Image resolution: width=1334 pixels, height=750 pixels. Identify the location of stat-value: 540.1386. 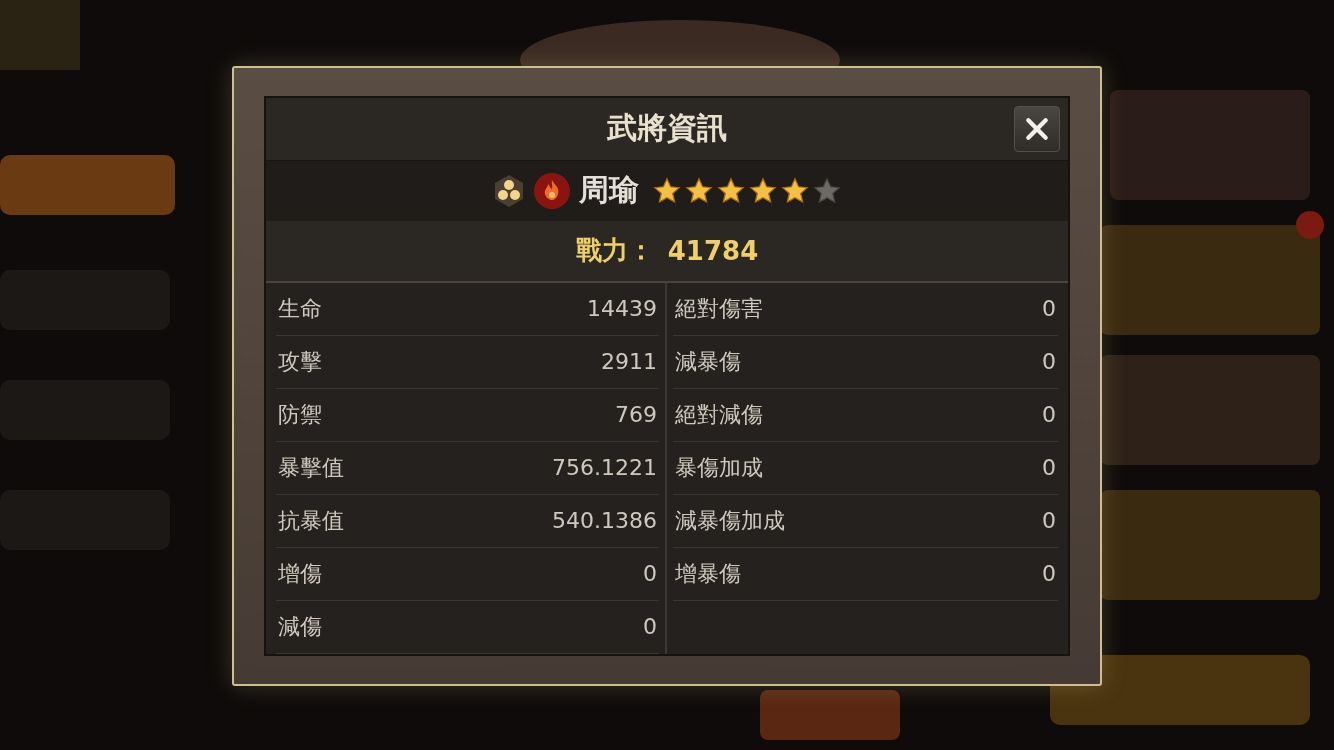
(604, 521).